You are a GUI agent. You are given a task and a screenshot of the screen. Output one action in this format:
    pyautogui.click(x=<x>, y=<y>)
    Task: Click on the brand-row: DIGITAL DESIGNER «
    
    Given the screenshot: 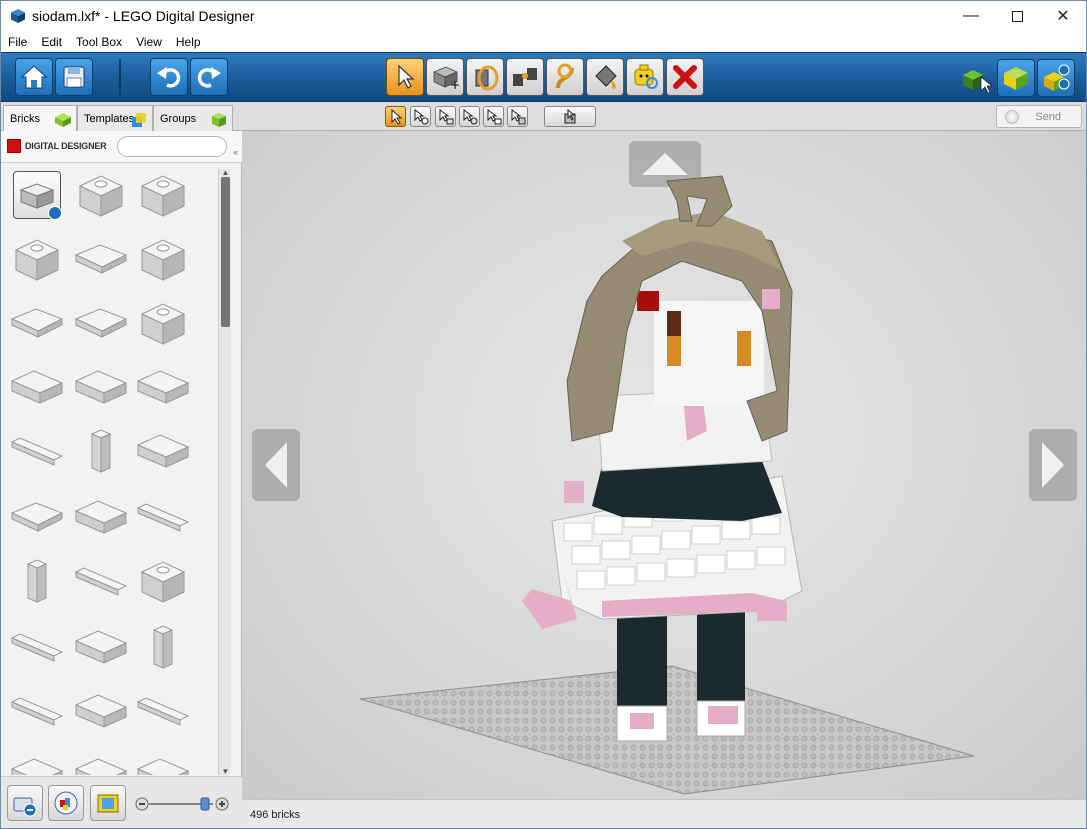 What is the action you would take?
    pyautogui.click(x=121, y=147)
    